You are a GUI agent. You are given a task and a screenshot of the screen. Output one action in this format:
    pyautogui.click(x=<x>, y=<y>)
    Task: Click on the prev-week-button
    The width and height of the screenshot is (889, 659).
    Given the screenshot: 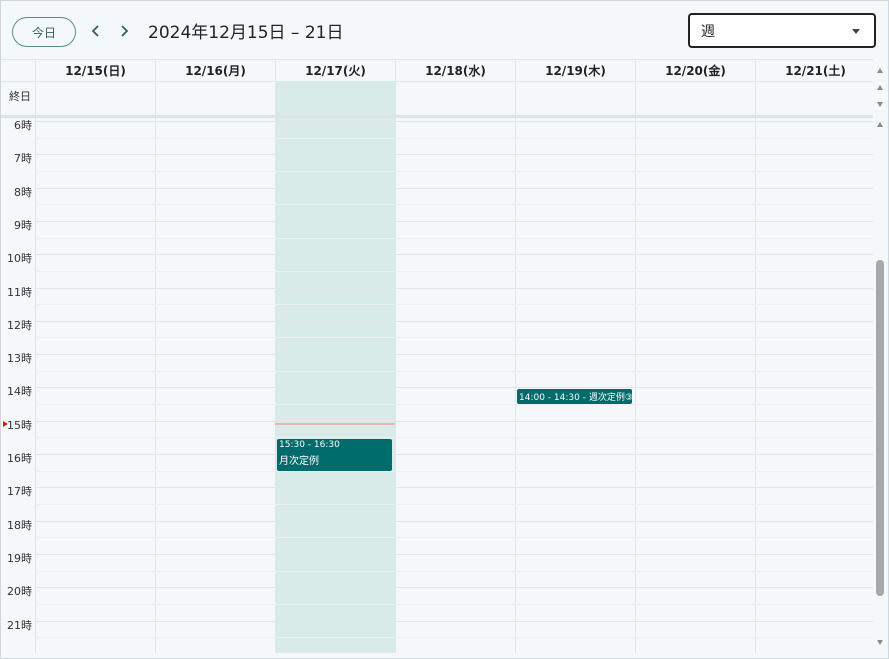 What is the action you would take?
    pyautogui.click(x=96, y=31)
    